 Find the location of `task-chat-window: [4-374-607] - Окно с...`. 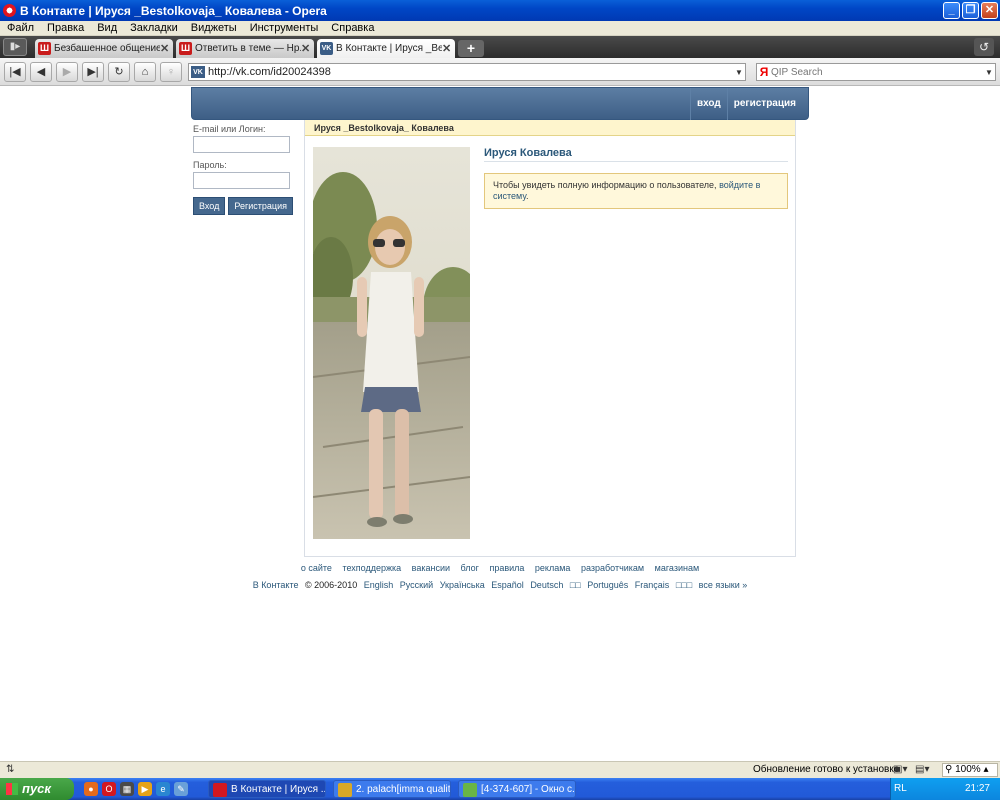

task-chat-window: [4-374-607] - Окно с... is located at coordinates (517, 789).